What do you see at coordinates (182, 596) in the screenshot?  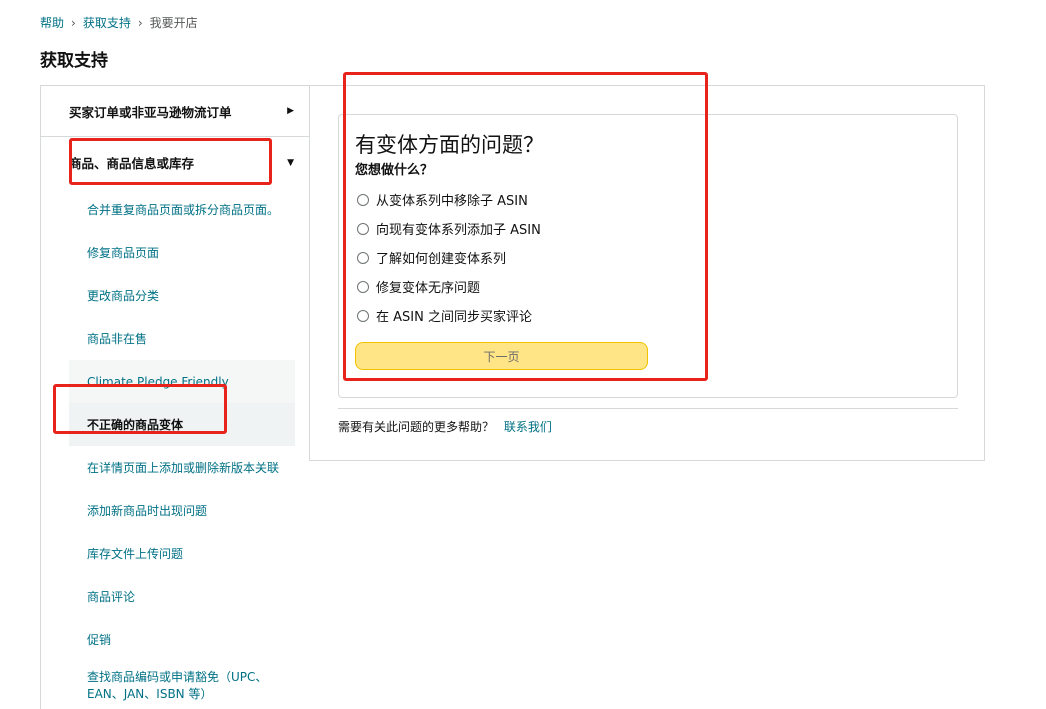 I see `sidebar-item-reviews: 商品评论` at bounding box center [182, 596].